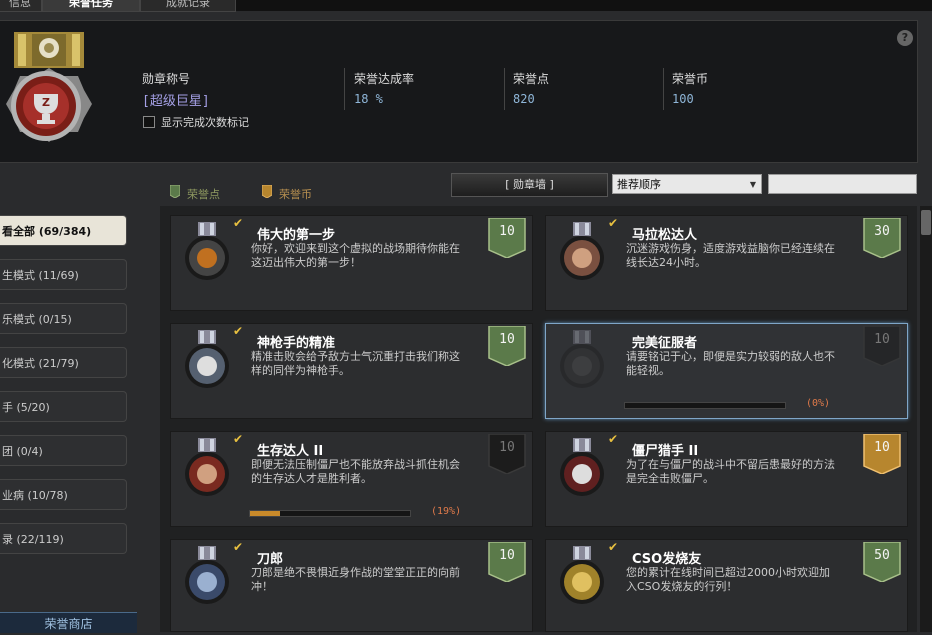  I want to click on sort-select: 推荐顺序 ▼, so click(687, 184).